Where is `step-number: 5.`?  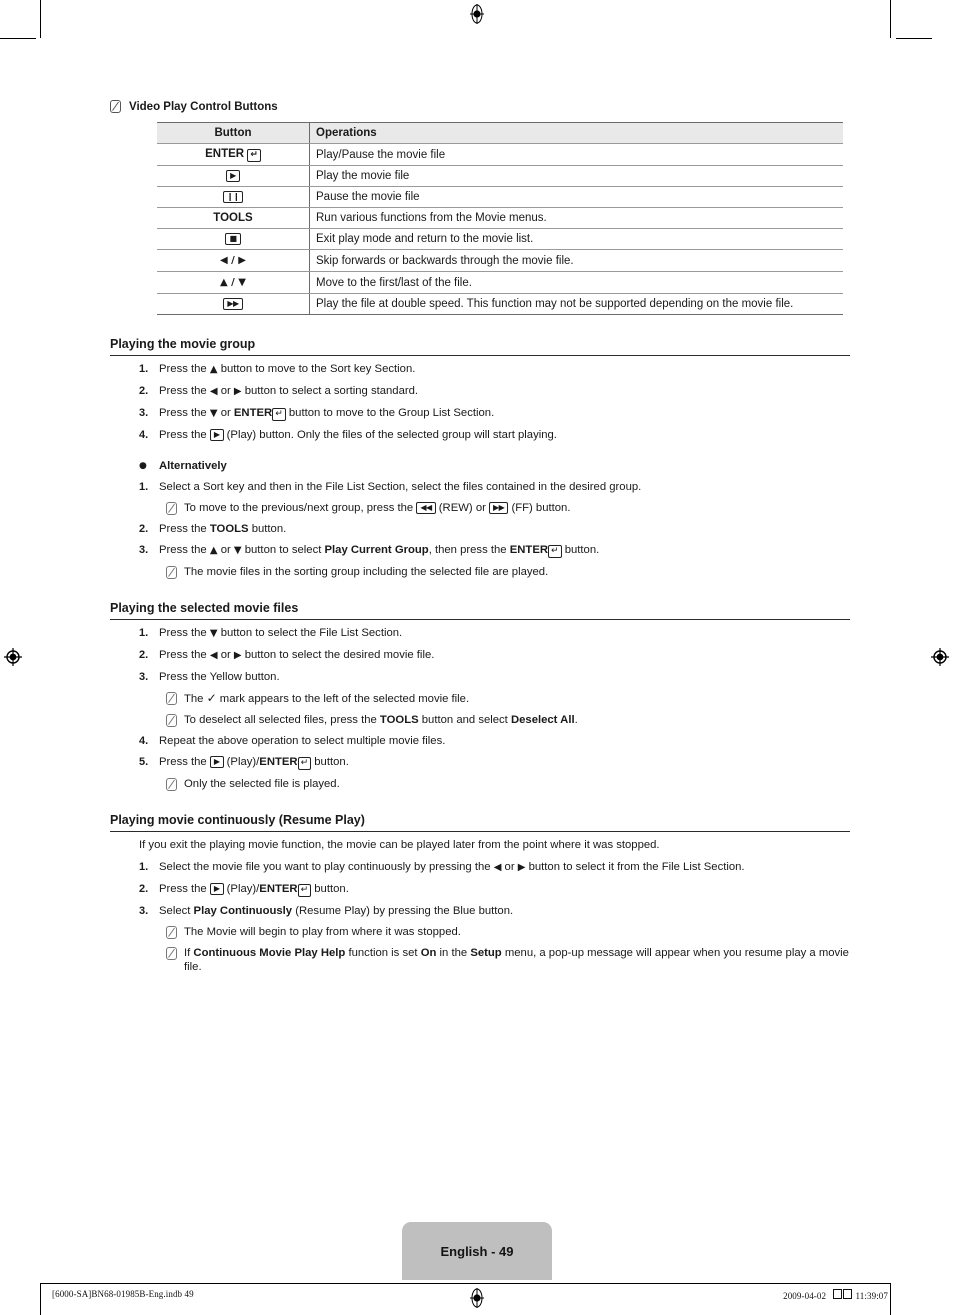 step-number: 5. is located at coordinates (144, 762).